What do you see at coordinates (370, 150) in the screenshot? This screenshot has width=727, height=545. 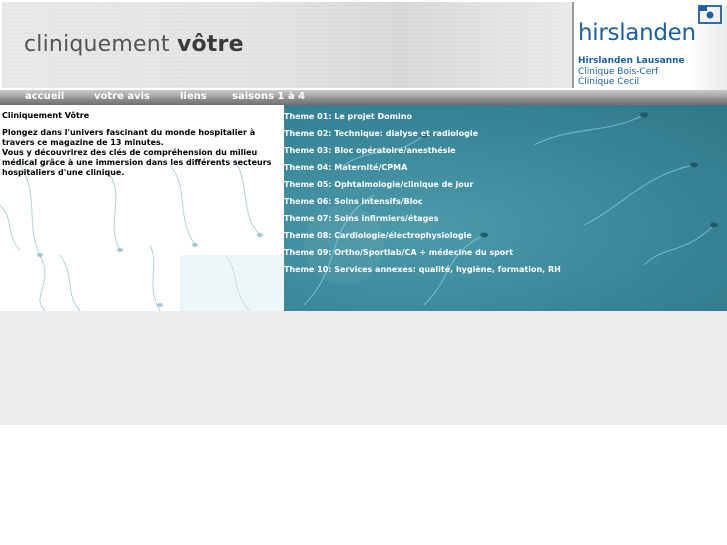 I see `theme-link-03: Theme 03: Bloc opératoire/anesthésie` at bounding box center [370, 150].